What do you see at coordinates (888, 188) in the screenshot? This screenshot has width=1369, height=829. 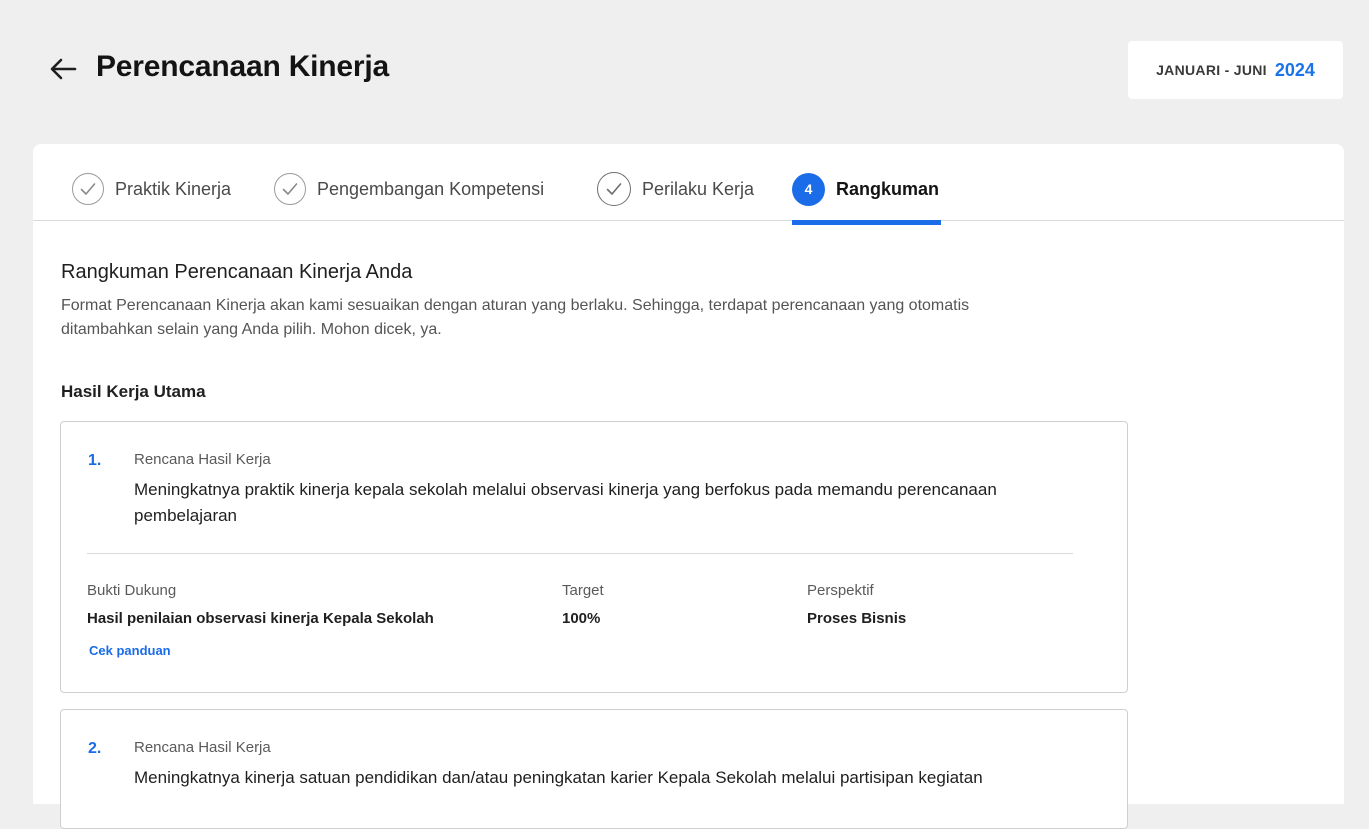 I see `step-label: Rangkuman` at bounding box center [888, 188].